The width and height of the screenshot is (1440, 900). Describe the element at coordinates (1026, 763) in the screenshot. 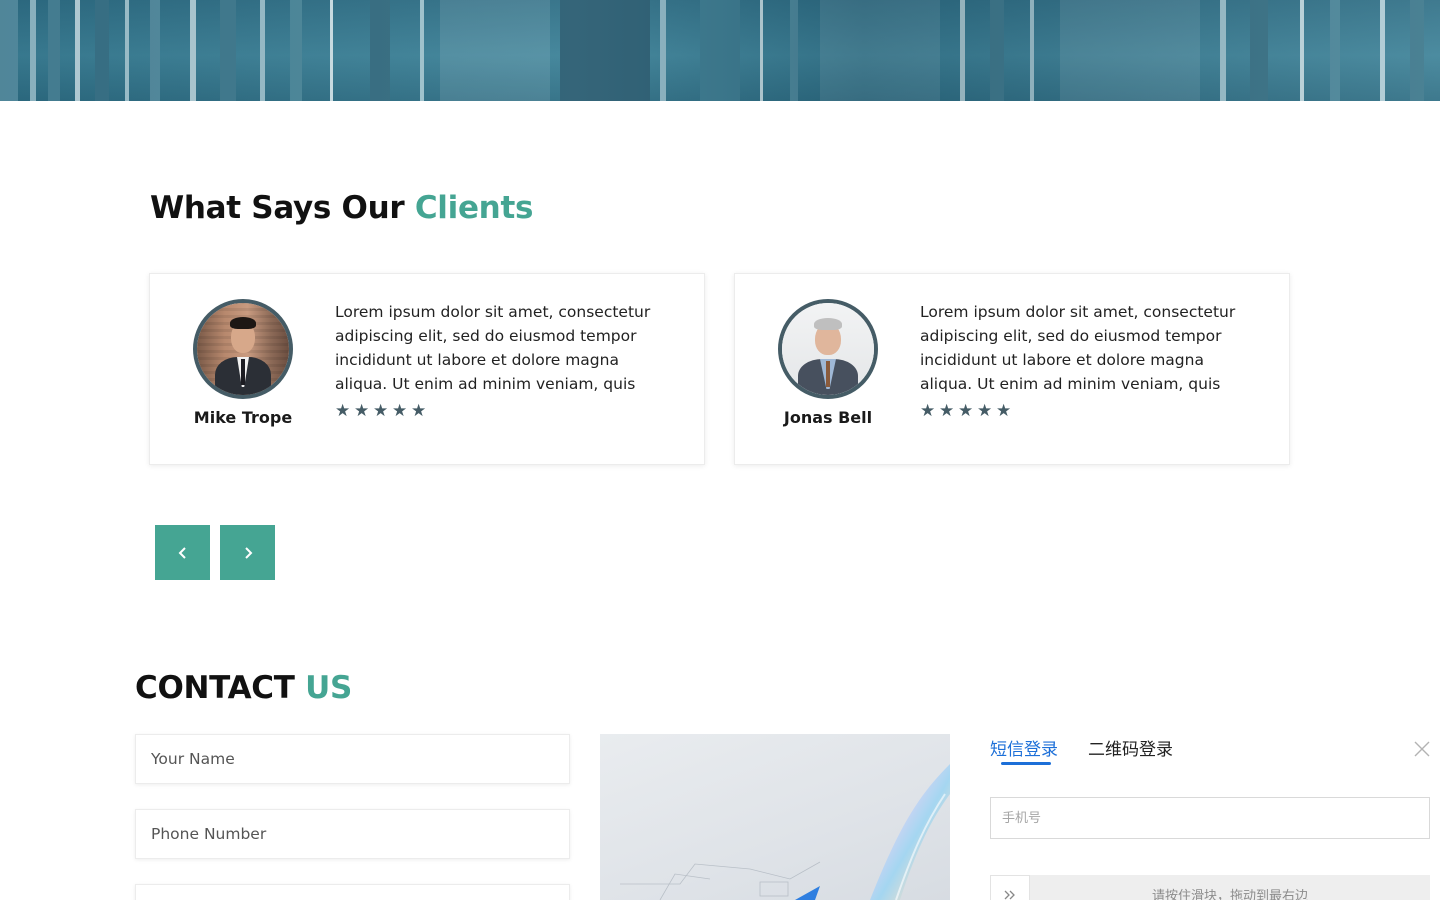

I see `active-tab-indicator` at that location.